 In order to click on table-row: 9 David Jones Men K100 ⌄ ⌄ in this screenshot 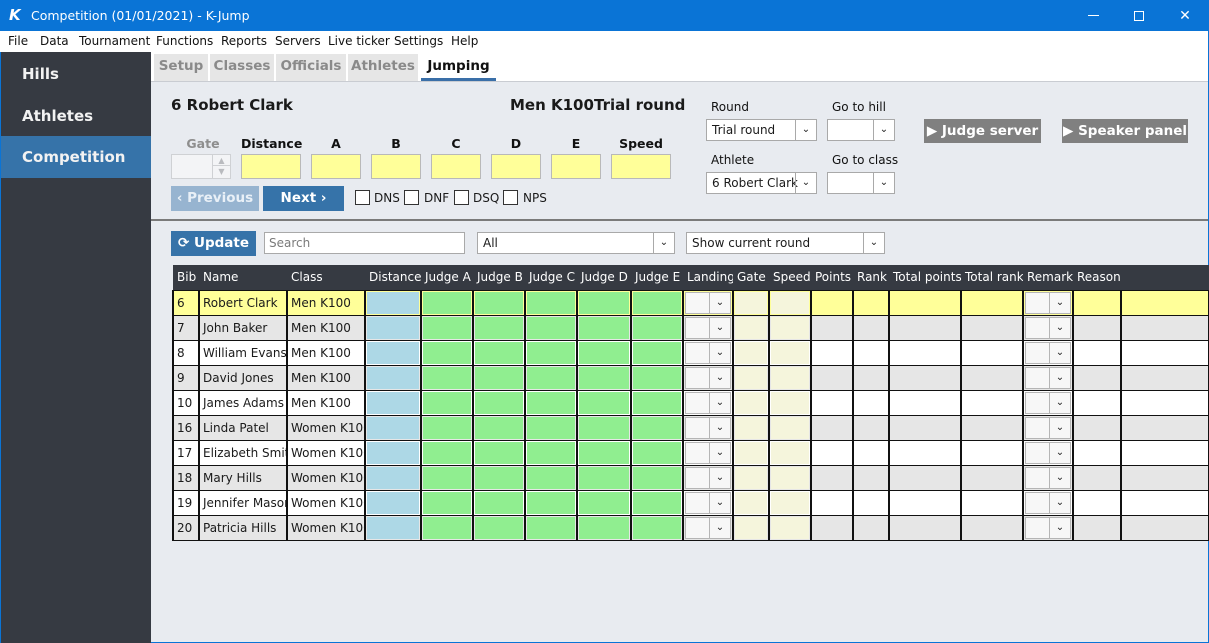, I will do `click(690, 377)`.